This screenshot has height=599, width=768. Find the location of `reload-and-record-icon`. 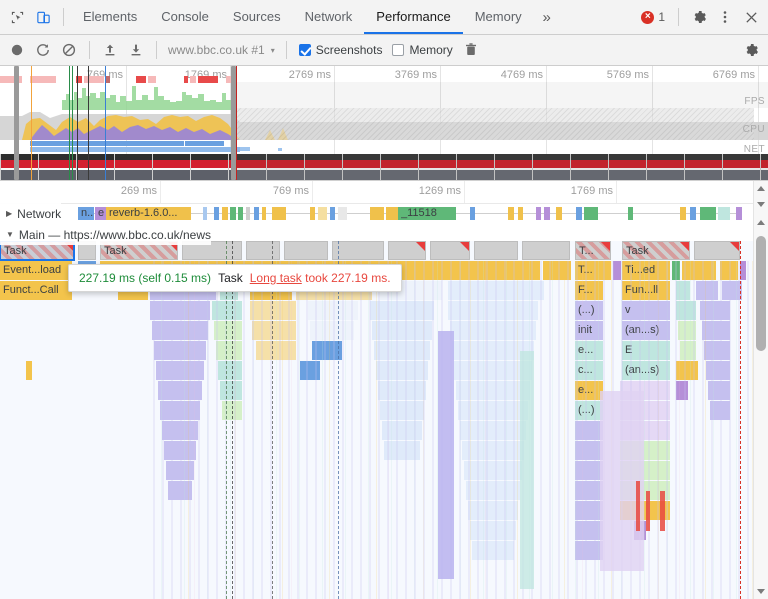

reload-and-record-icon is located at coordinates (43, 50).